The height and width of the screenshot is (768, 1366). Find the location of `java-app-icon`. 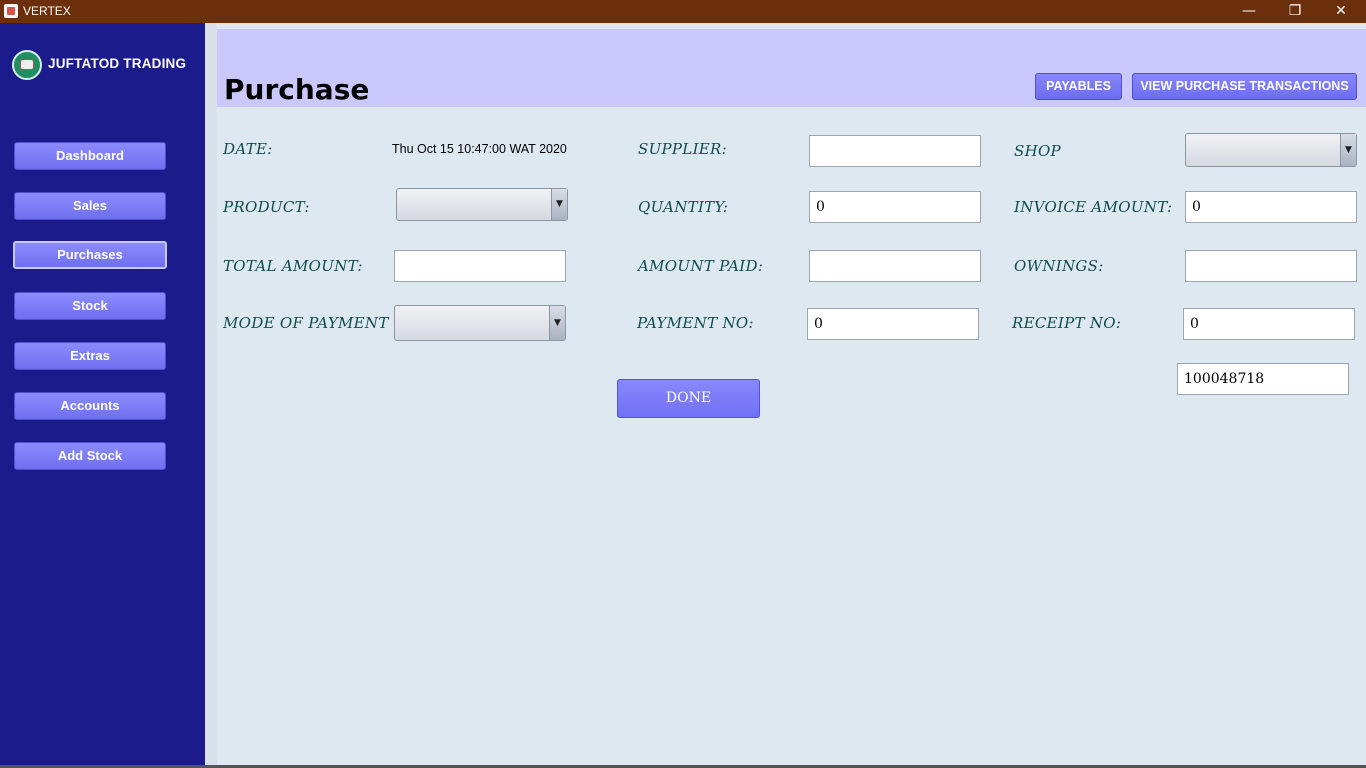

java-app-icon is located at coordinates (11, 11).